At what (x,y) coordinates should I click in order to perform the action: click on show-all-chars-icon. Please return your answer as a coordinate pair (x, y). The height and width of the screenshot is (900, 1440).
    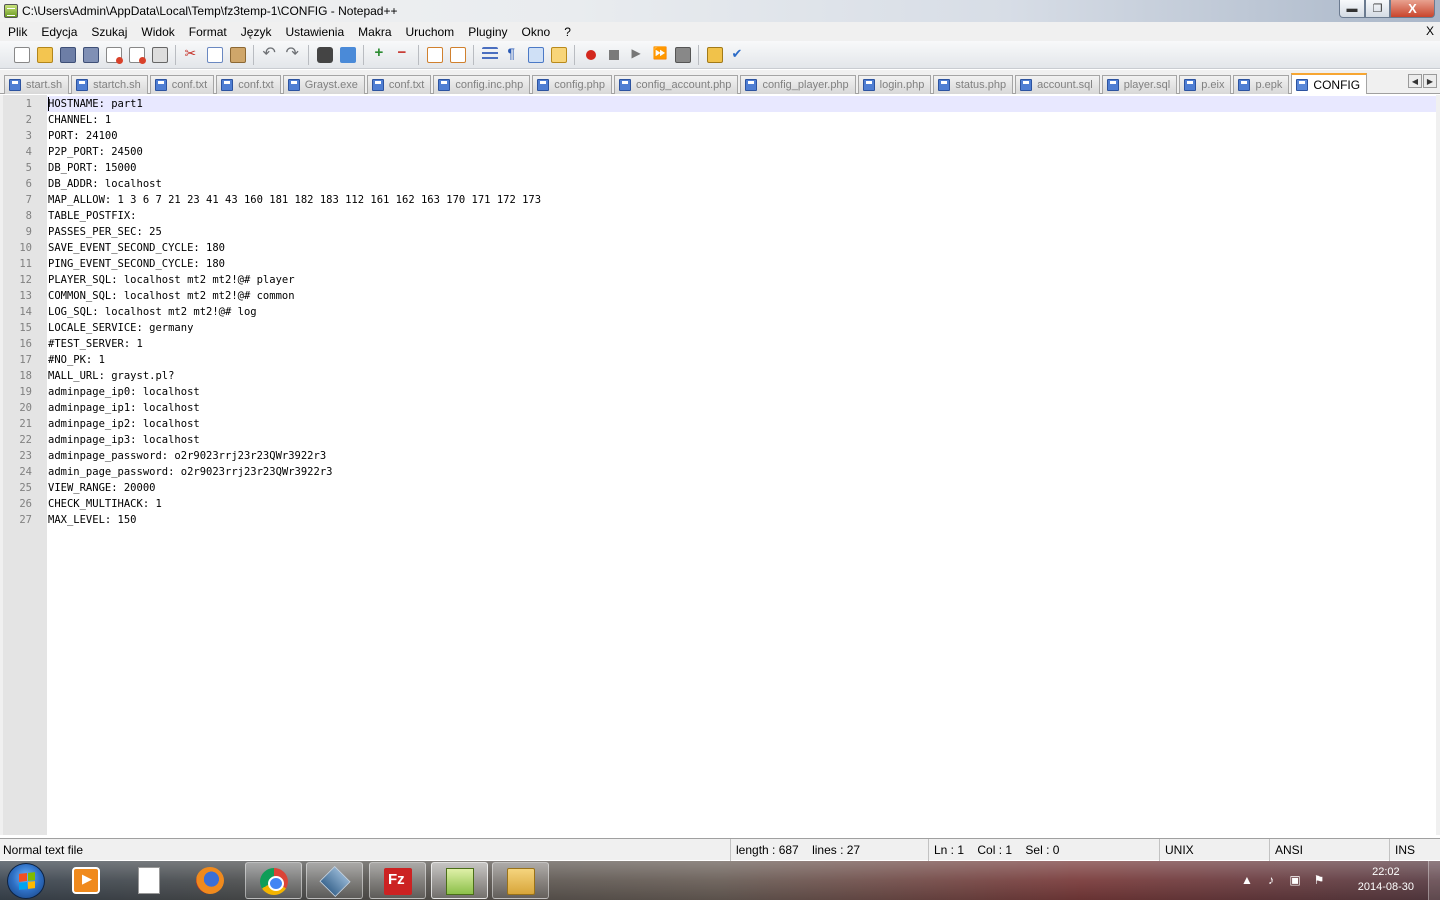
    Looking at the image, I should click on (513, 54).